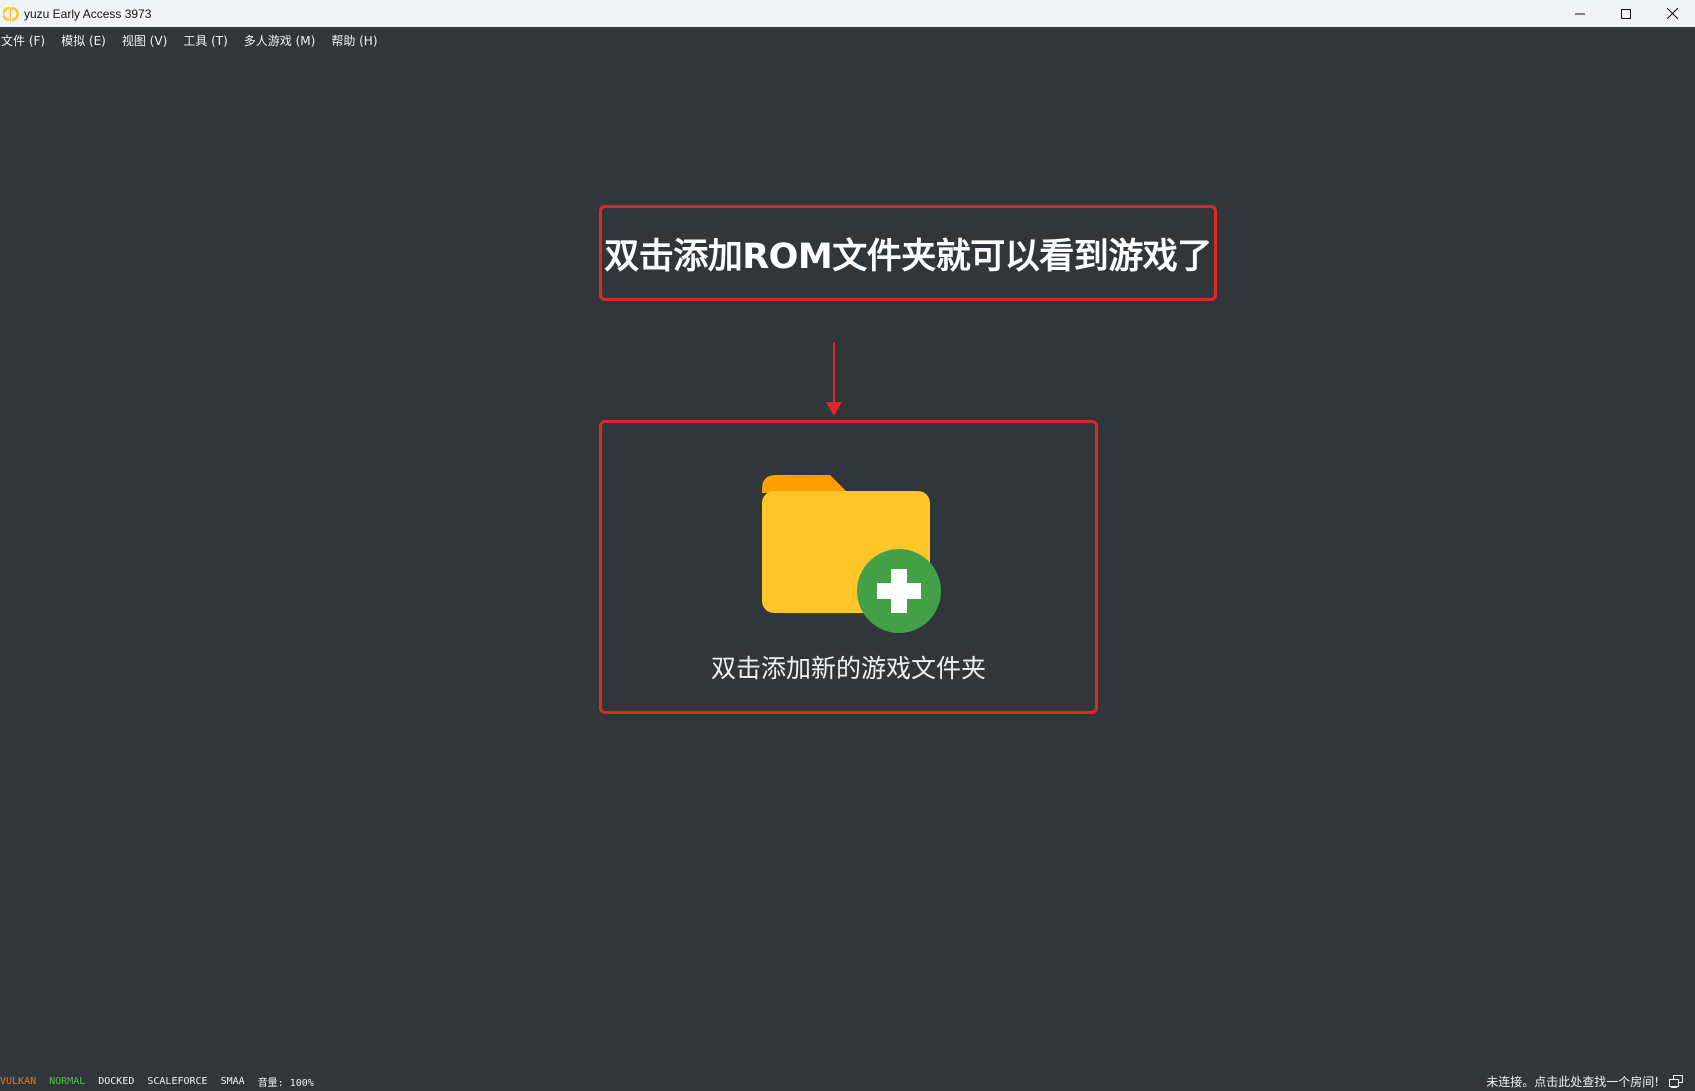 The image size is (1695, 1091). I want to click on minimize-icon, so click(1580, 13).